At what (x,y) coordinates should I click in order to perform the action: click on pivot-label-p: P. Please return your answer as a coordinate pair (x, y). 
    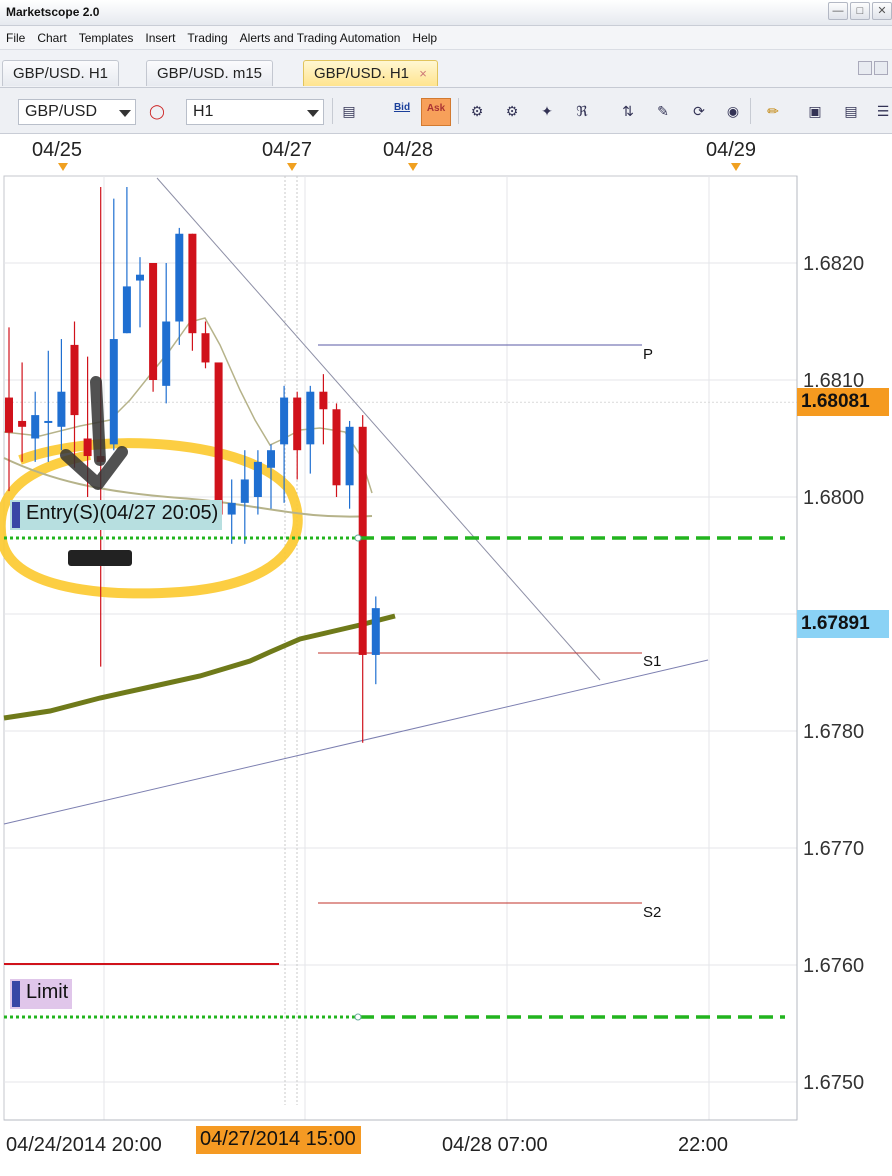
    Looking at the image, I should click on (648, 354).